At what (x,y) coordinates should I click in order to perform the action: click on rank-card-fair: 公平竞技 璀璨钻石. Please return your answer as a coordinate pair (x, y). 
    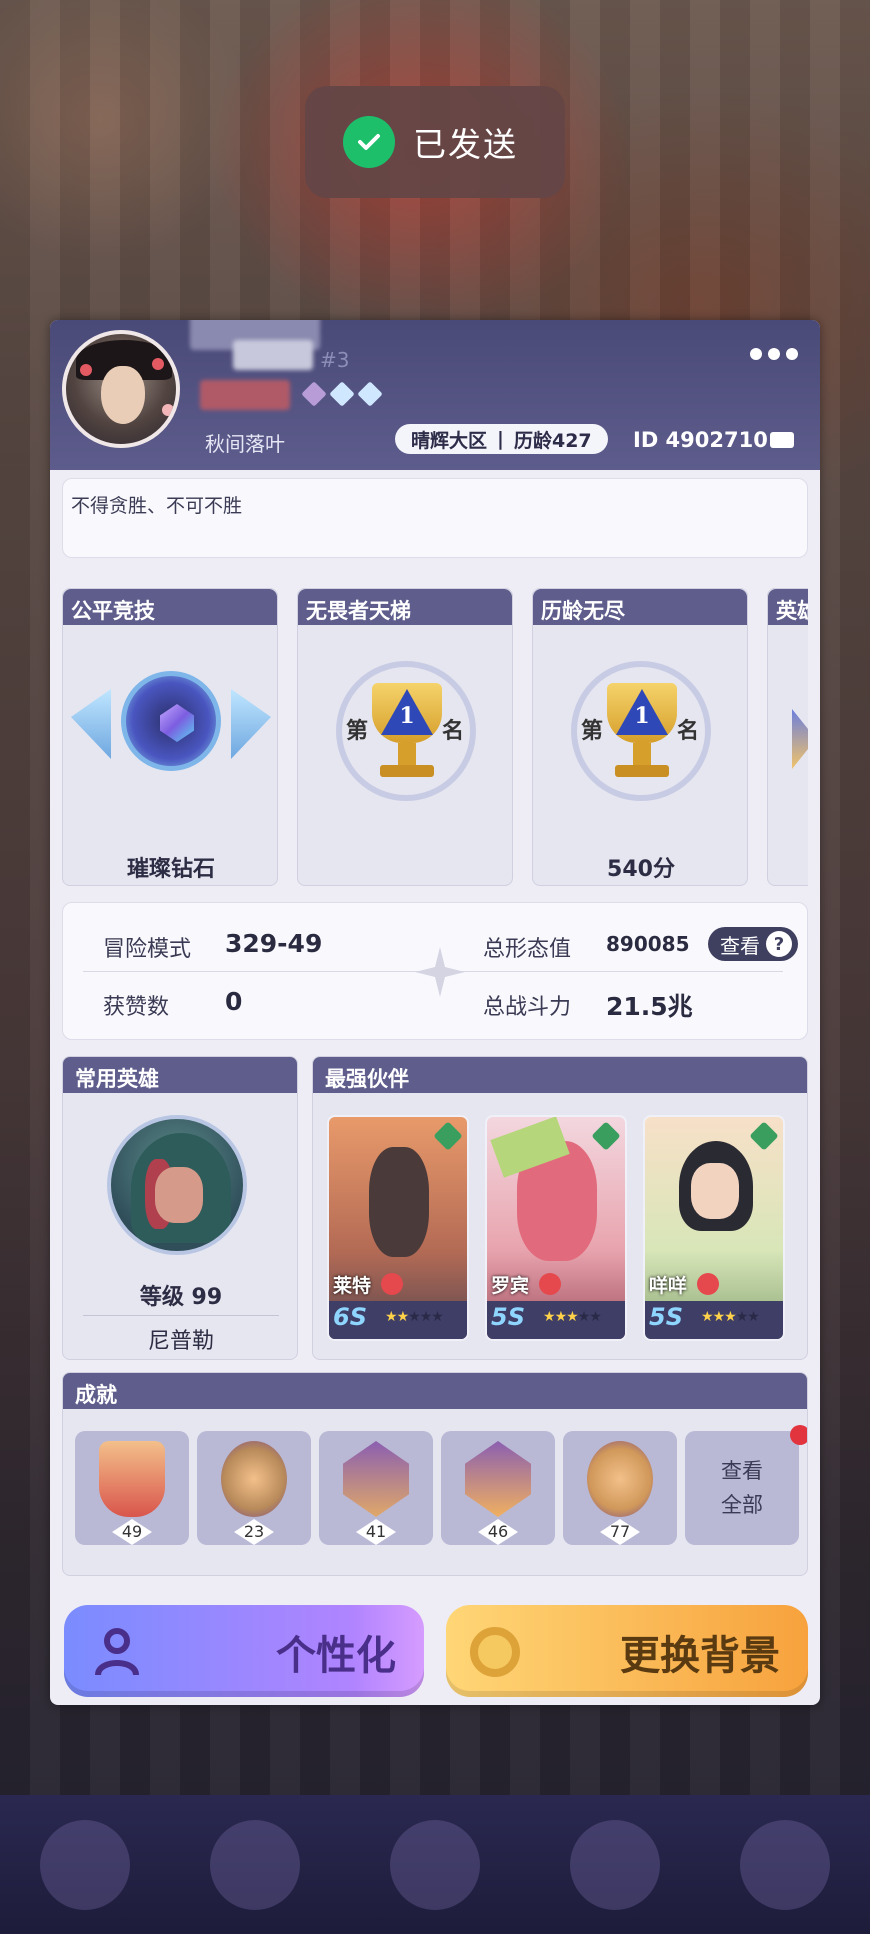
    Looking at the image, I should click on (170, 737).